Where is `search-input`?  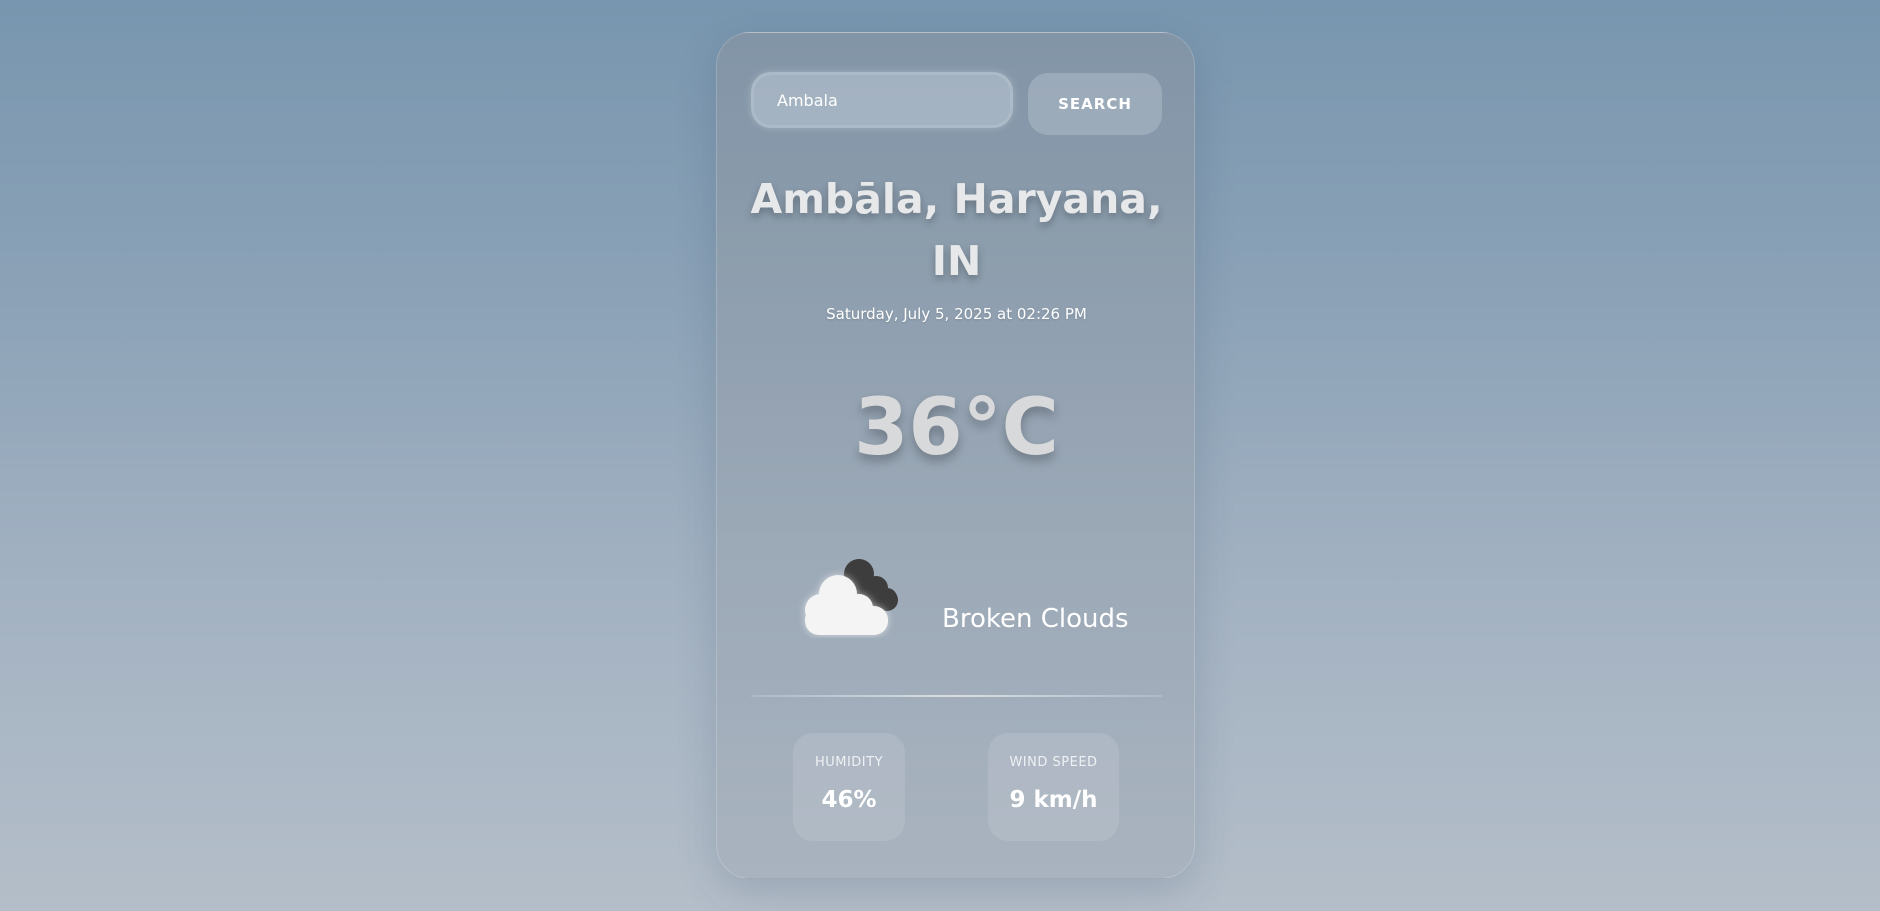
search-input is located at coordinates (882, 100).